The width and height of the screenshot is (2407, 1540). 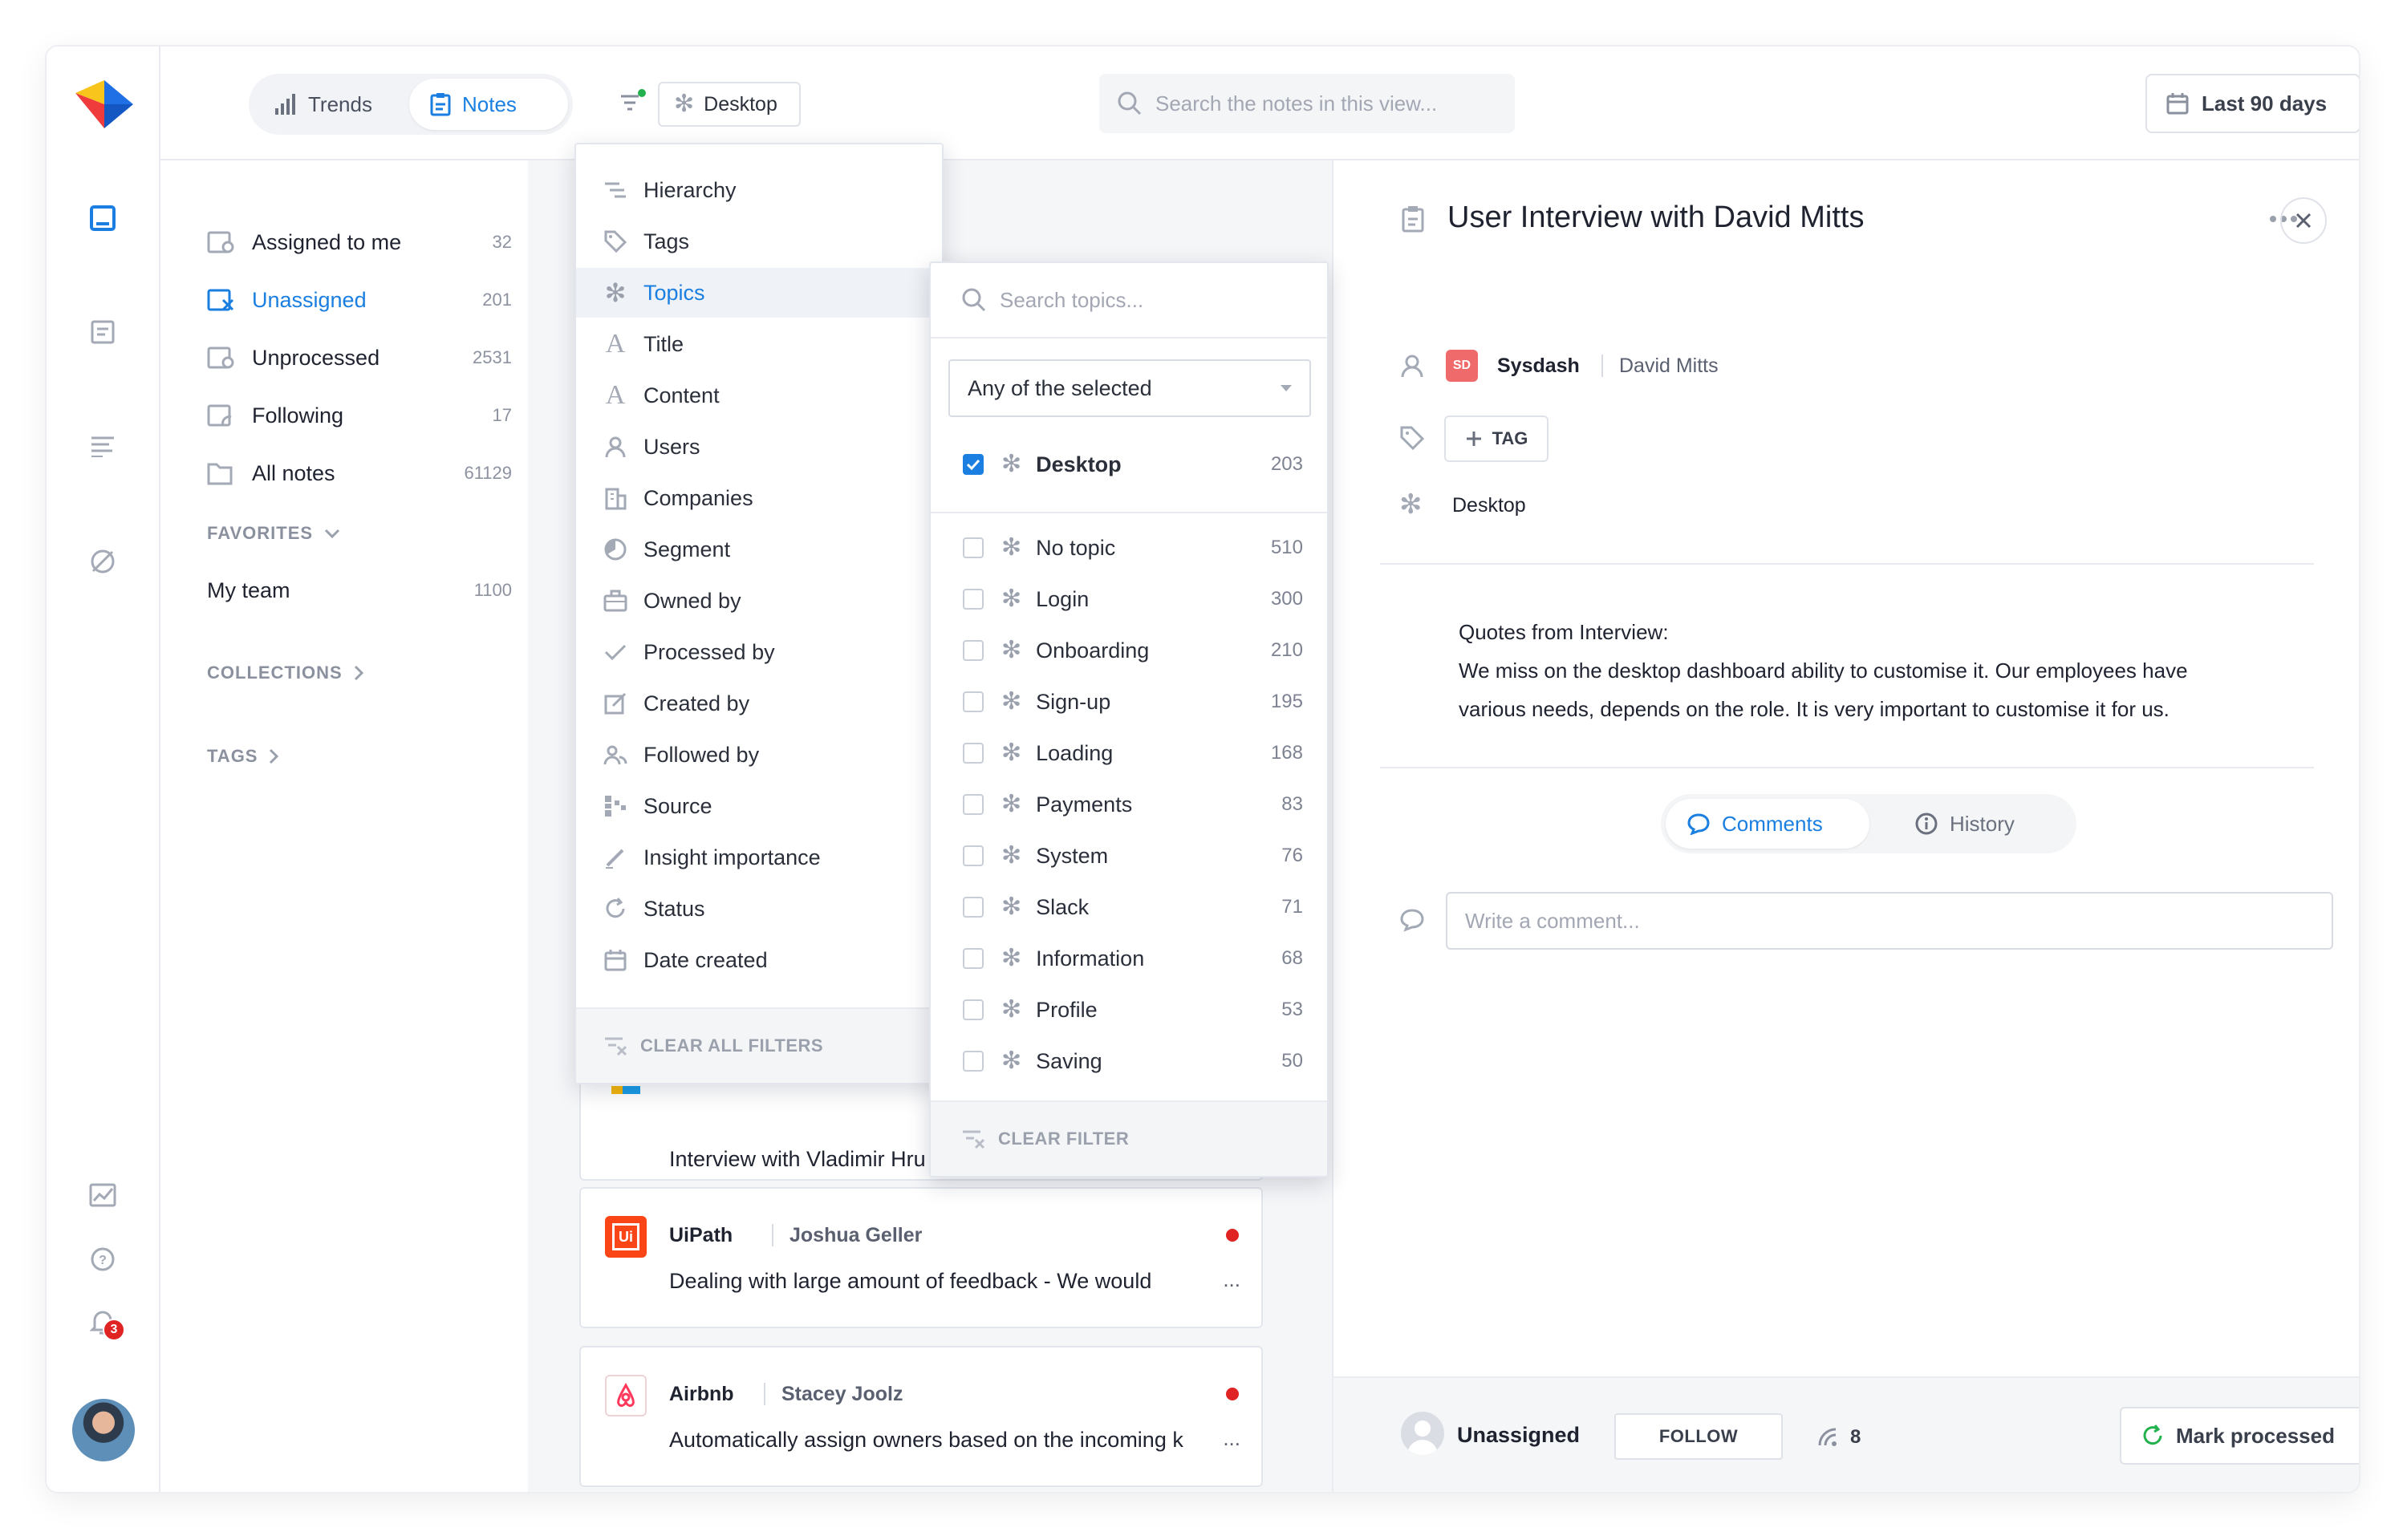 What do you see at coordinates (1011, 804) in the screenshot?
I see `topic-snowflake-icon: ✻` at bounding box center [1011, 804].